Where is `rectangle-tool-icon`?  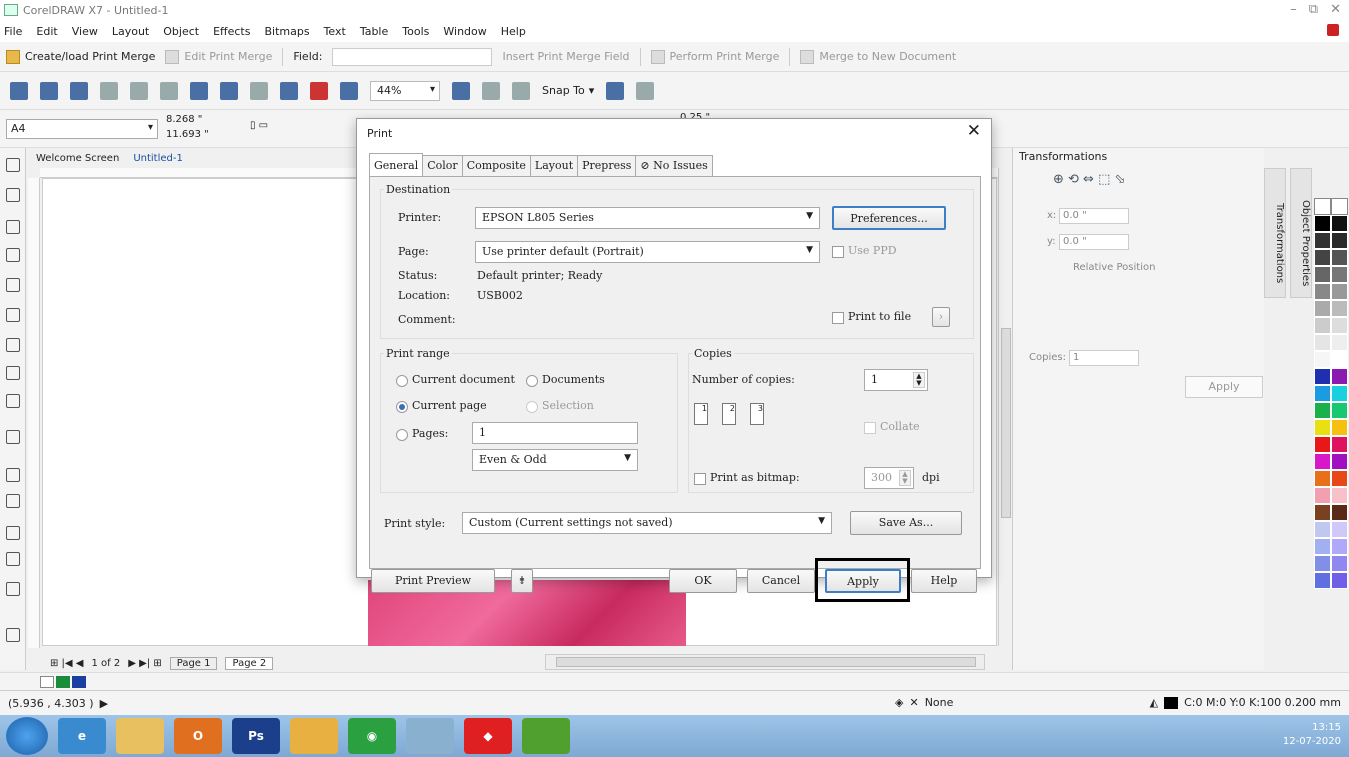
rectangle-tool-icon is located at coordinates (13, 345).